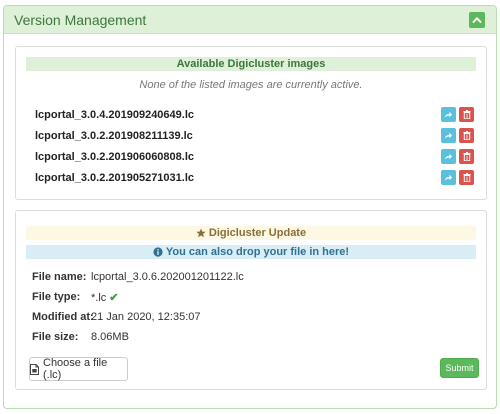 The width and height of the screenshot is (500, 414). Describe the element at coordinates (110, 337) in the screenshot. I see `file-size-value: 8.06MB` at that location.